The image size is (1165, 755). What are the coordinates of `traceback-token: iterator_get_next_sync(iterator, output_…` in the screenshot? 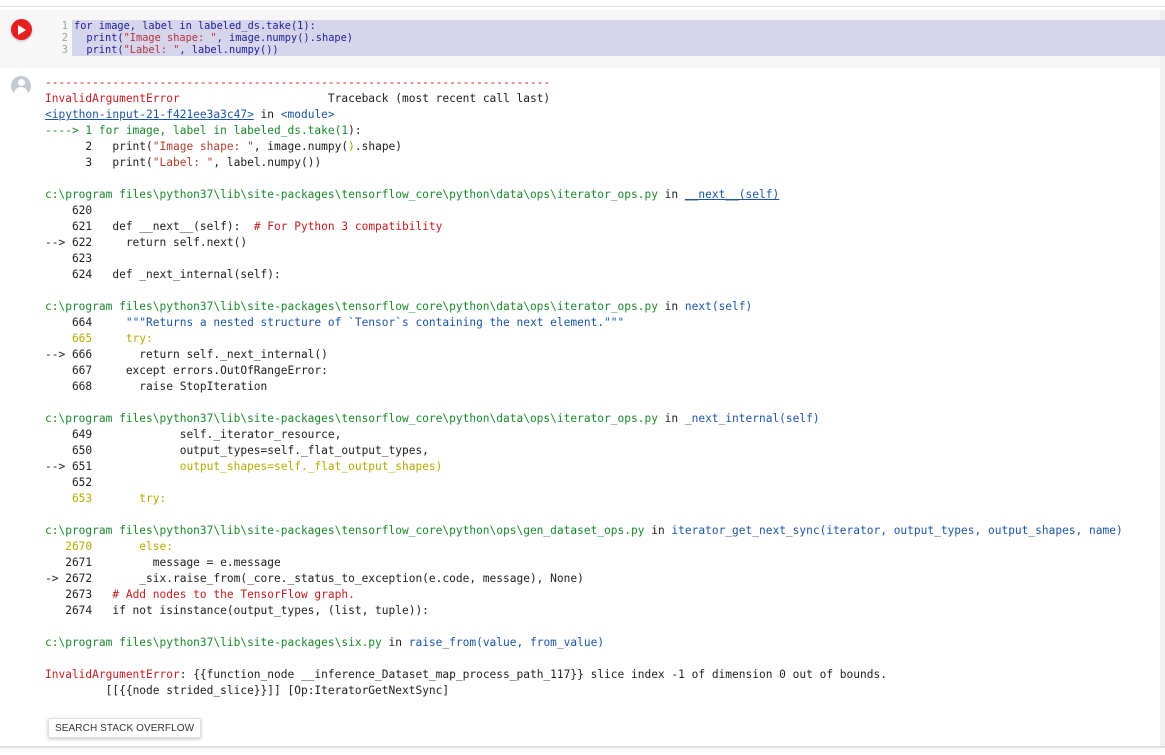 It's located at (897, 530).